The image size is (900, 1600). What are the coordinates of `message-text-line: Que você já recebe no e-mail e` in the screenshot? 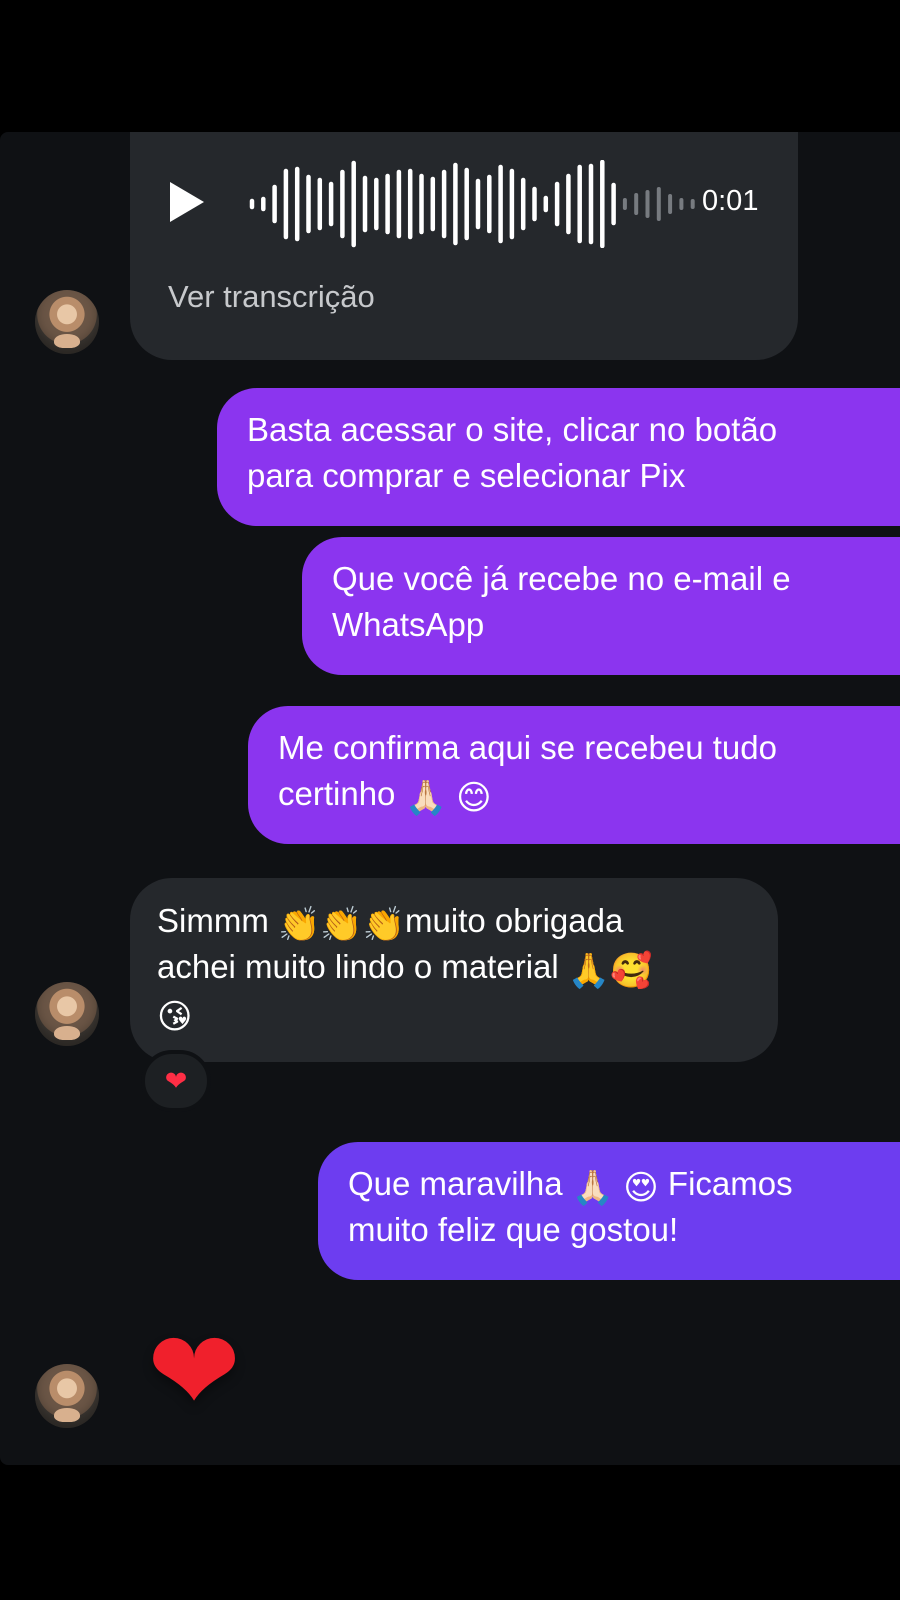 It's located at (561, 578).